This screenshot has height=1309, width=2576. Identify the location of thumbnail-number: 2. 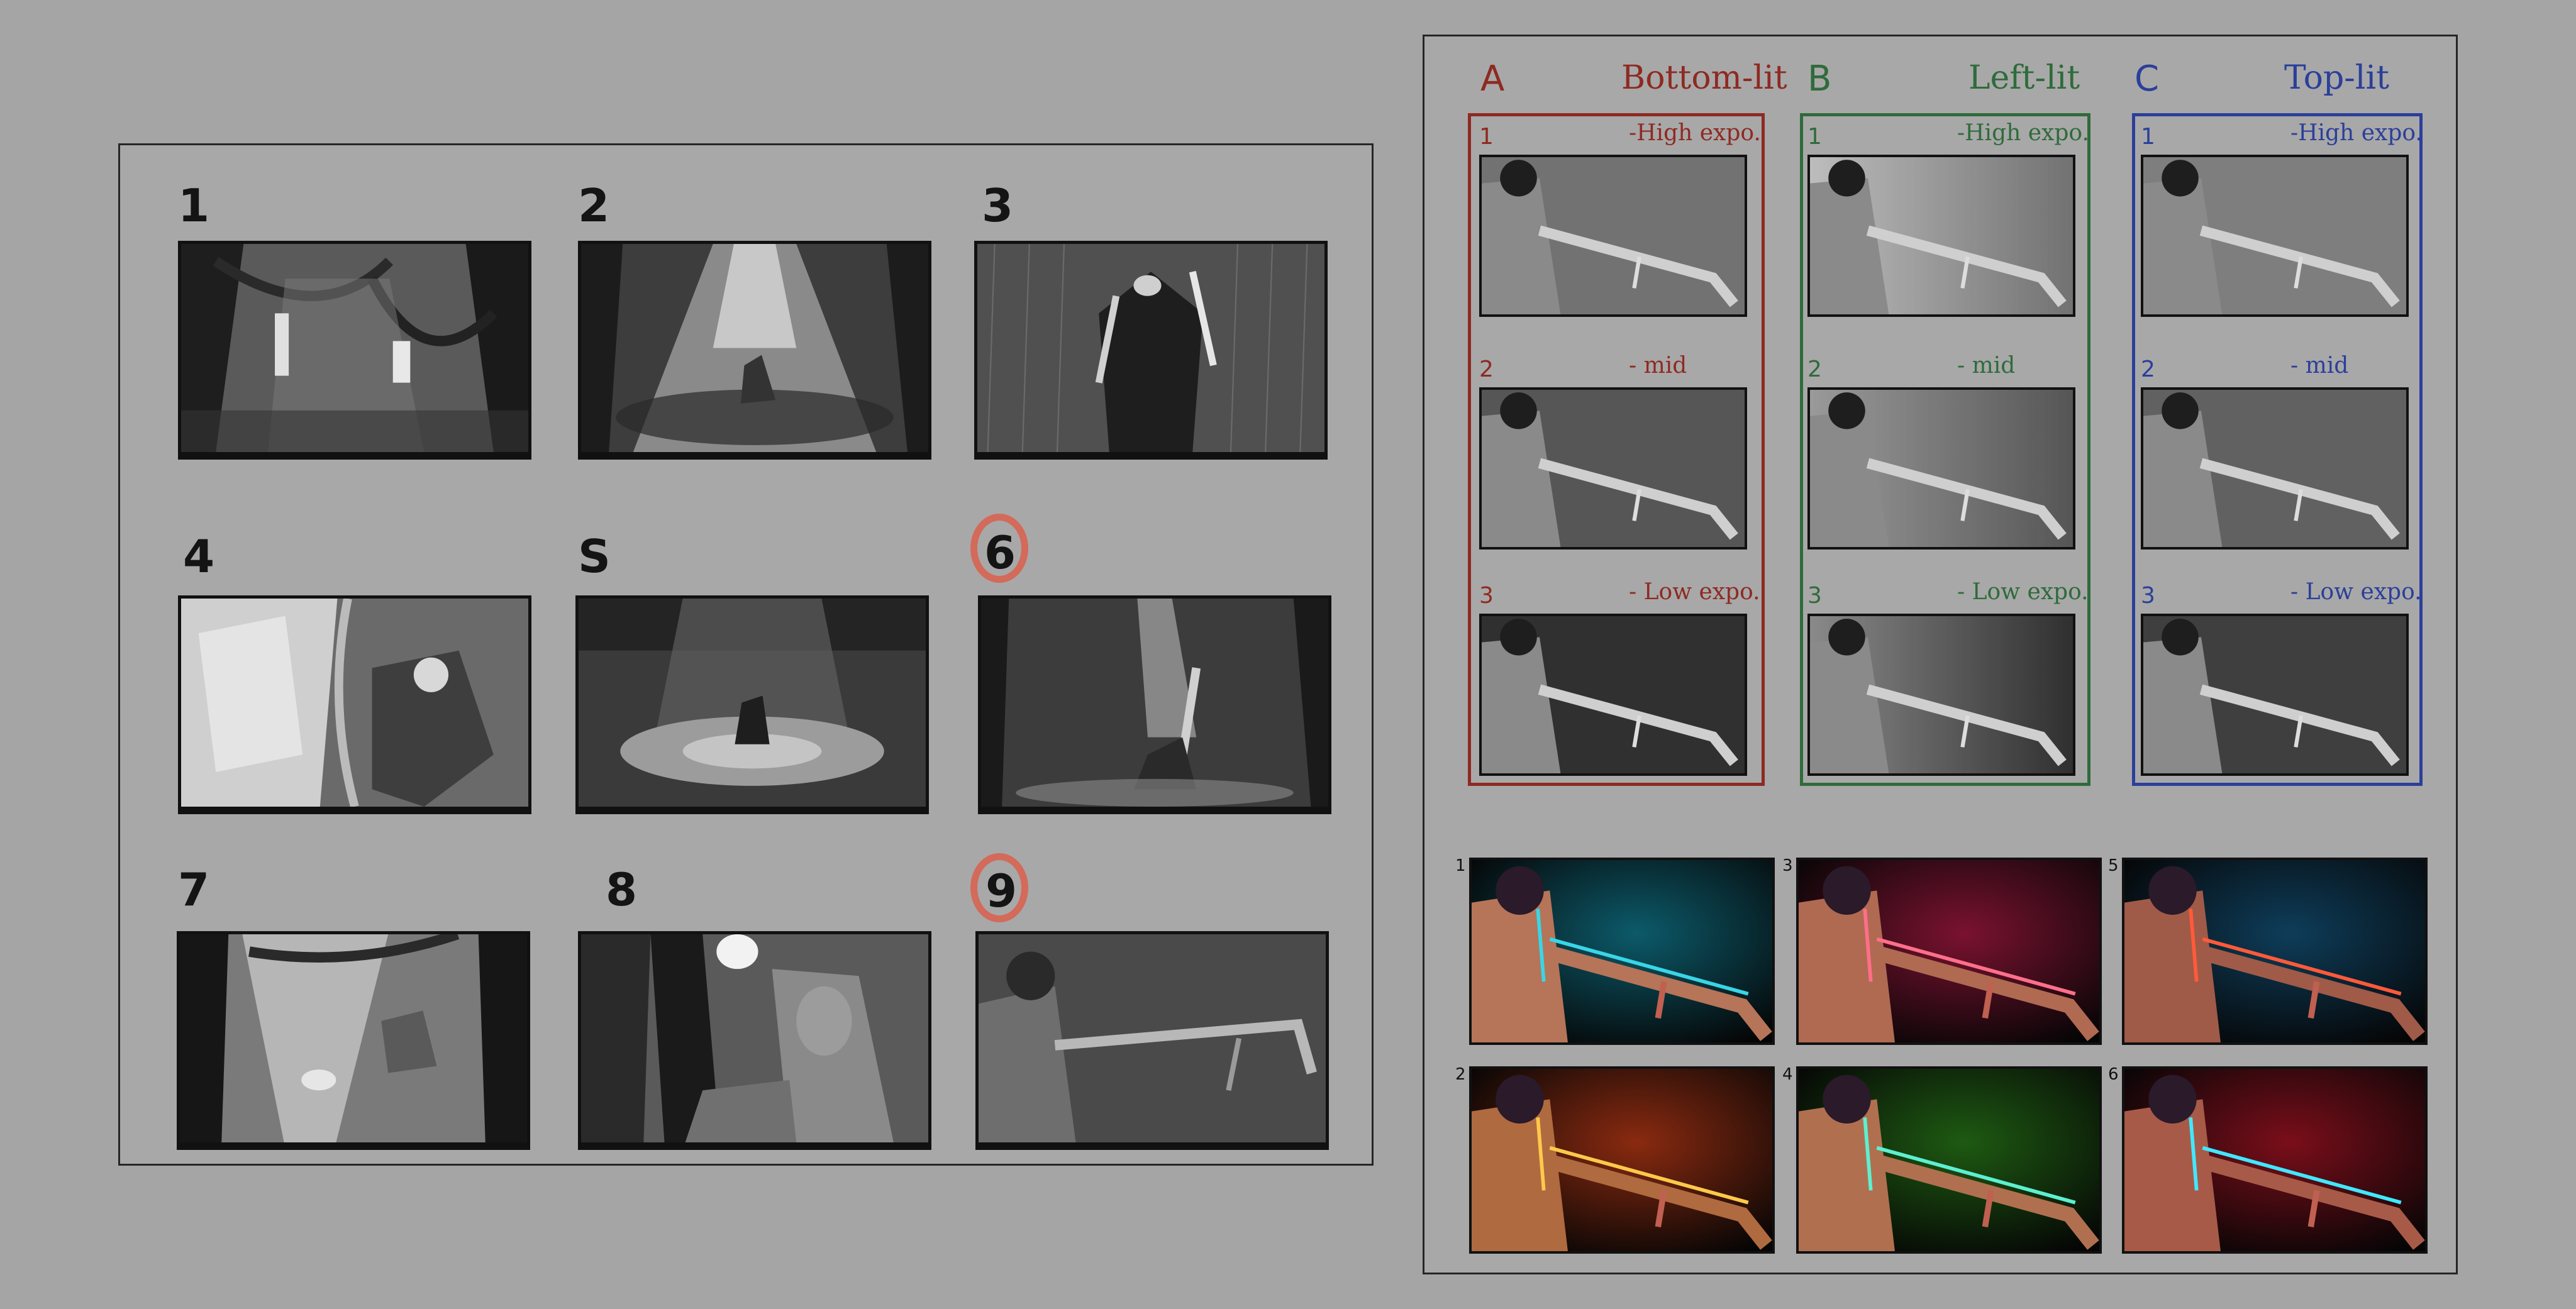
(594, 205).